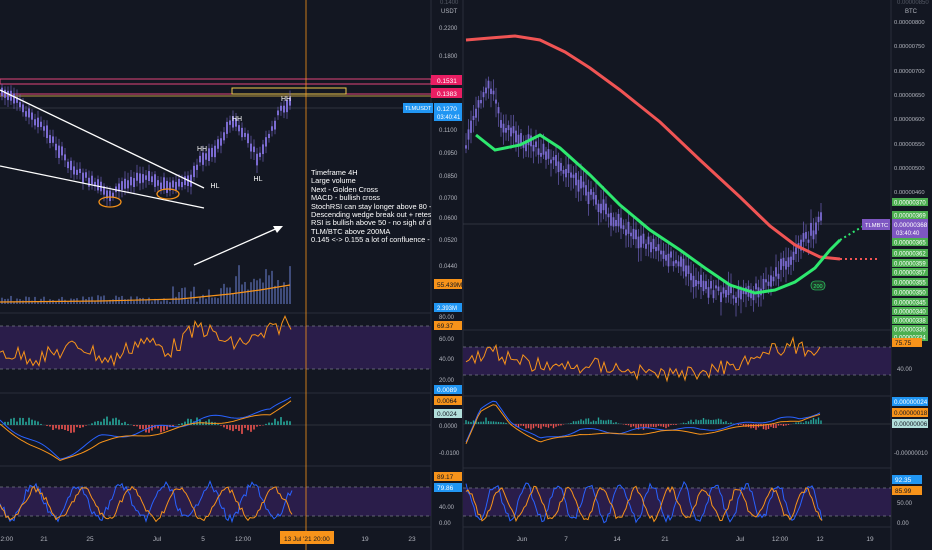 This screenshot has height=550, width=932. I want to click on ma-scale-tag-text: 0.00000338, so click(910, 322).